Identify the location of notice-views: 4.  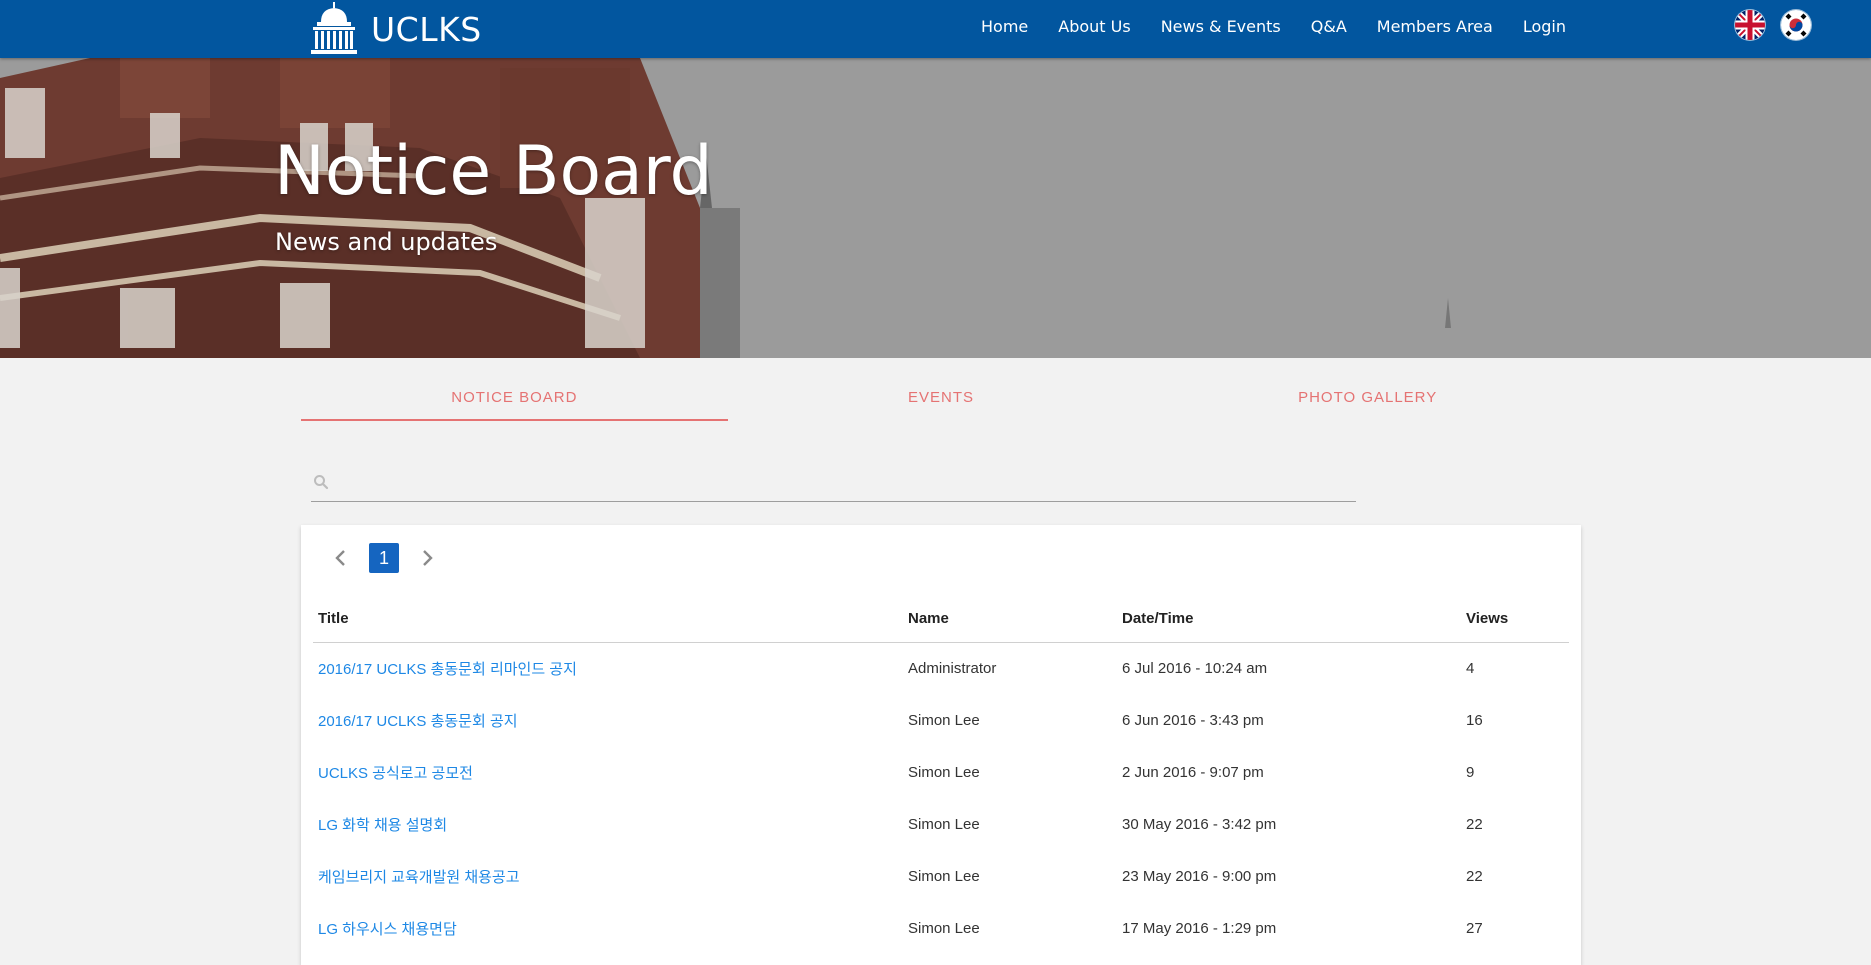
(1470, 668).